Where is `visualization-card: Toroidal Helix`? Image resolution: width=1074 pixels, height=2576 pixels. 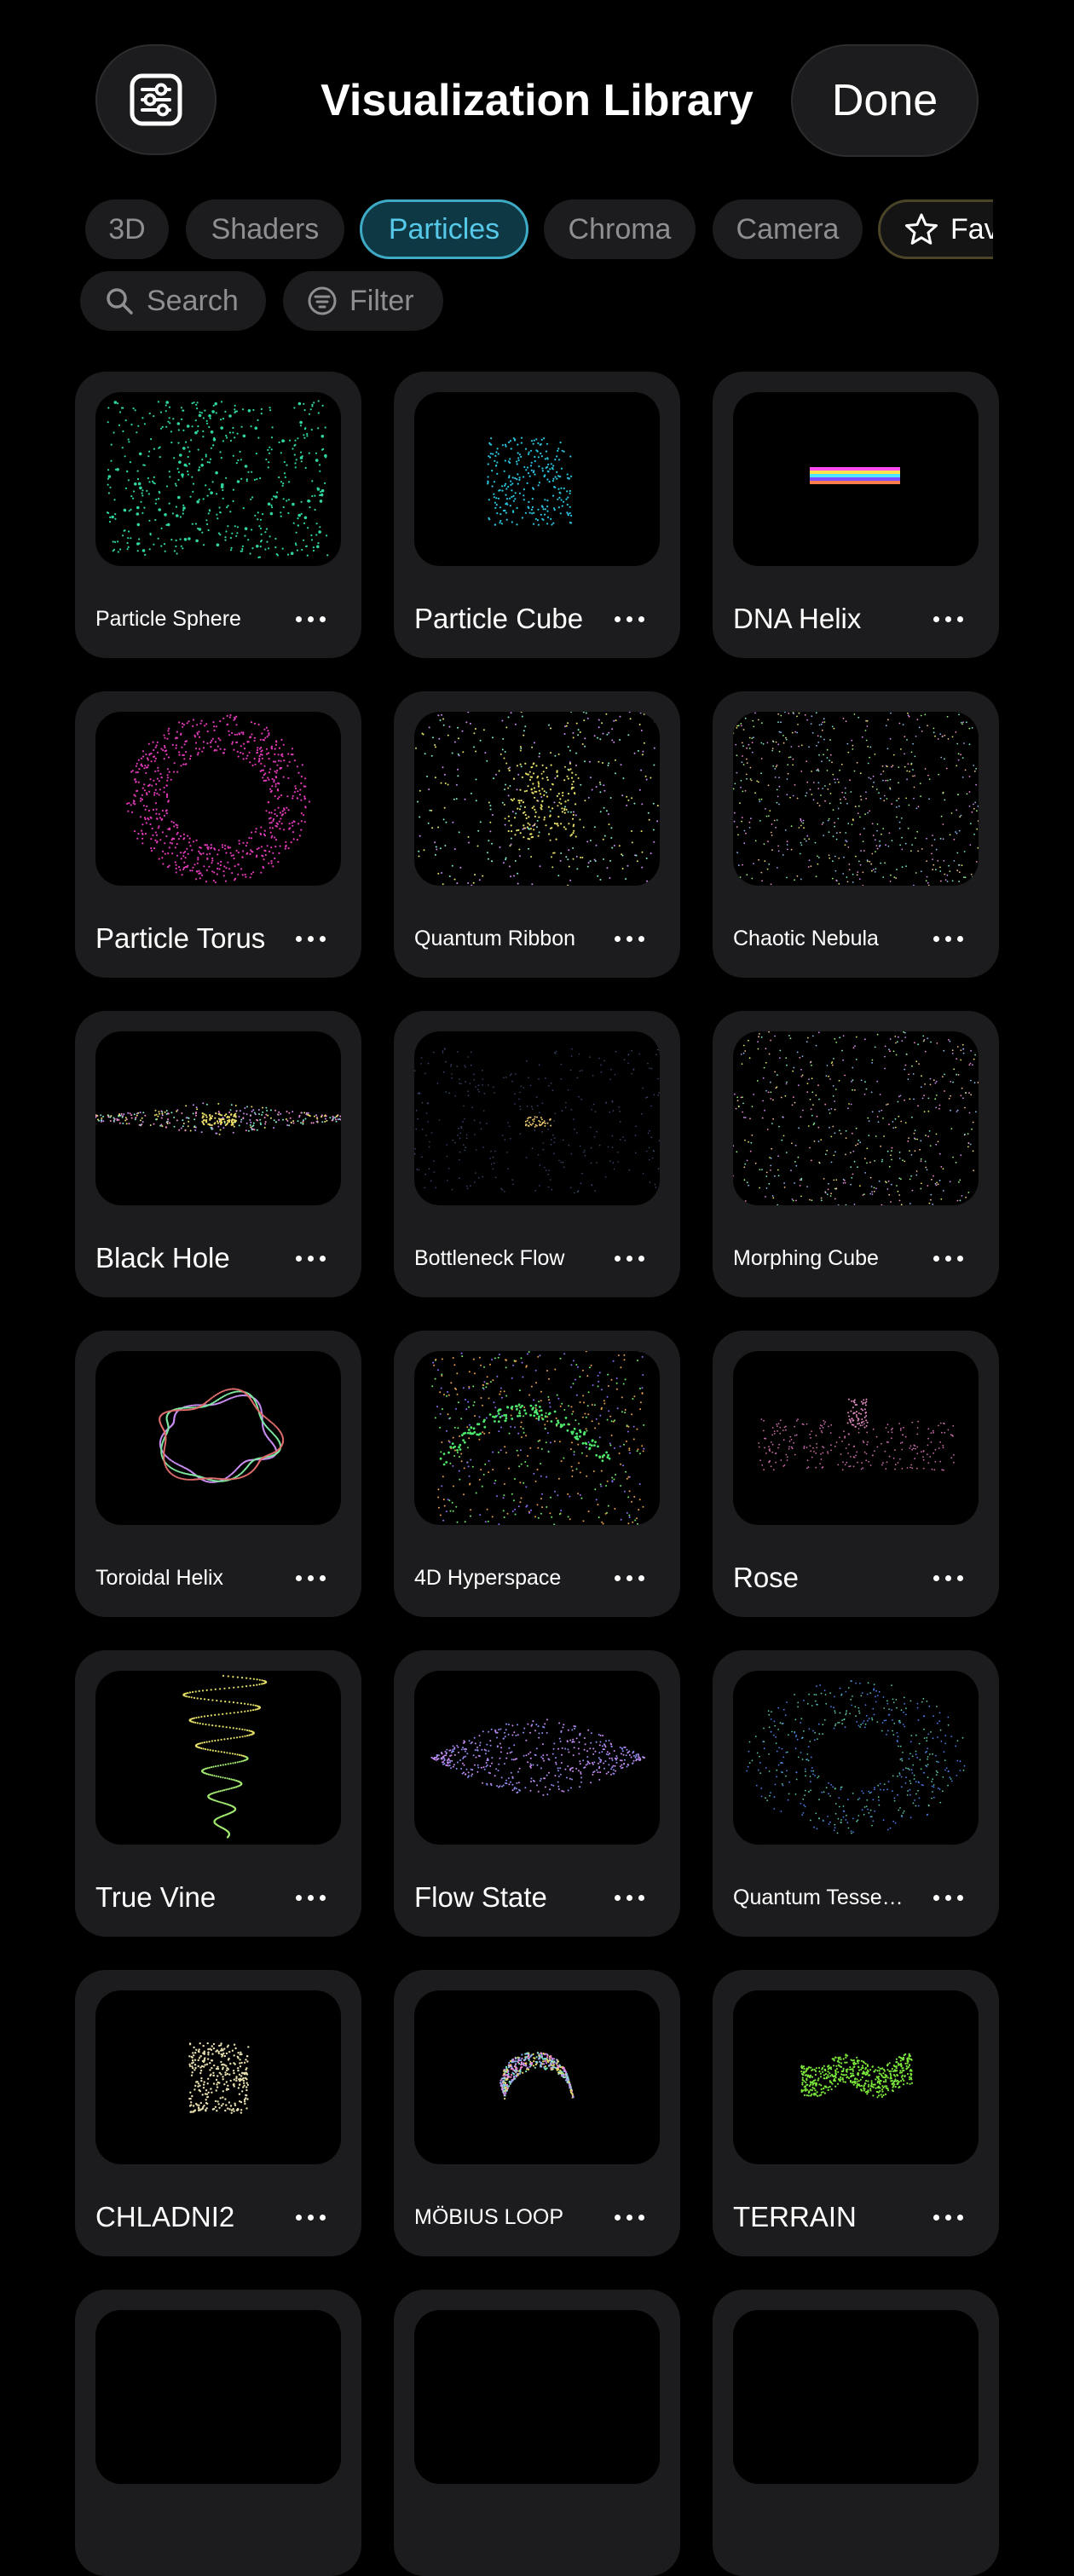
visualization-card: Toroidal Helix is located at coordinates (218, 1474).